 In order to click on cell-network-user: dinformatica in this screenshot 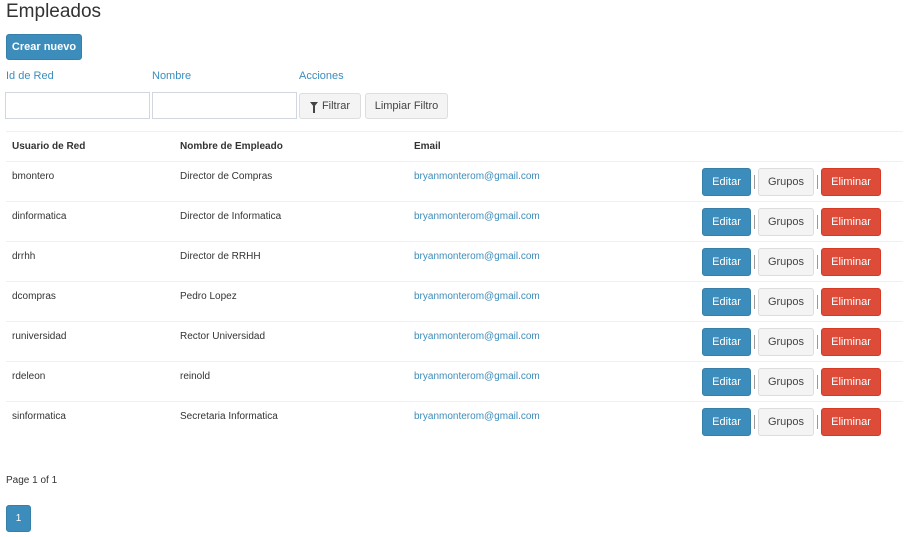, I will do `click(90, 221)`.